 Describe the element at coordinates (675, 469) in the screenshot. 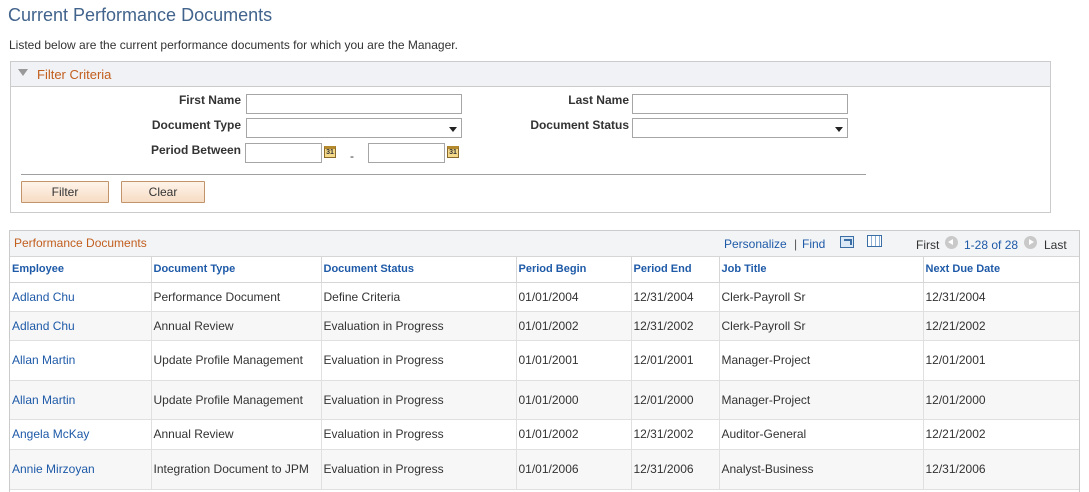

I see `period-end-cell: 12/31/2006` at that location.